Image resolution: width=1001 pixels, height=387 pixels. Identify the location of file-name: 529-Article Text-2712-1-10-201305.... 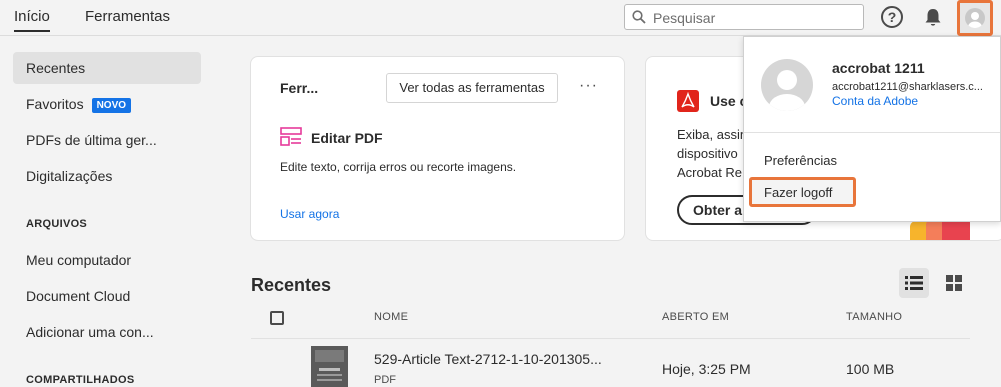
(488, 359).